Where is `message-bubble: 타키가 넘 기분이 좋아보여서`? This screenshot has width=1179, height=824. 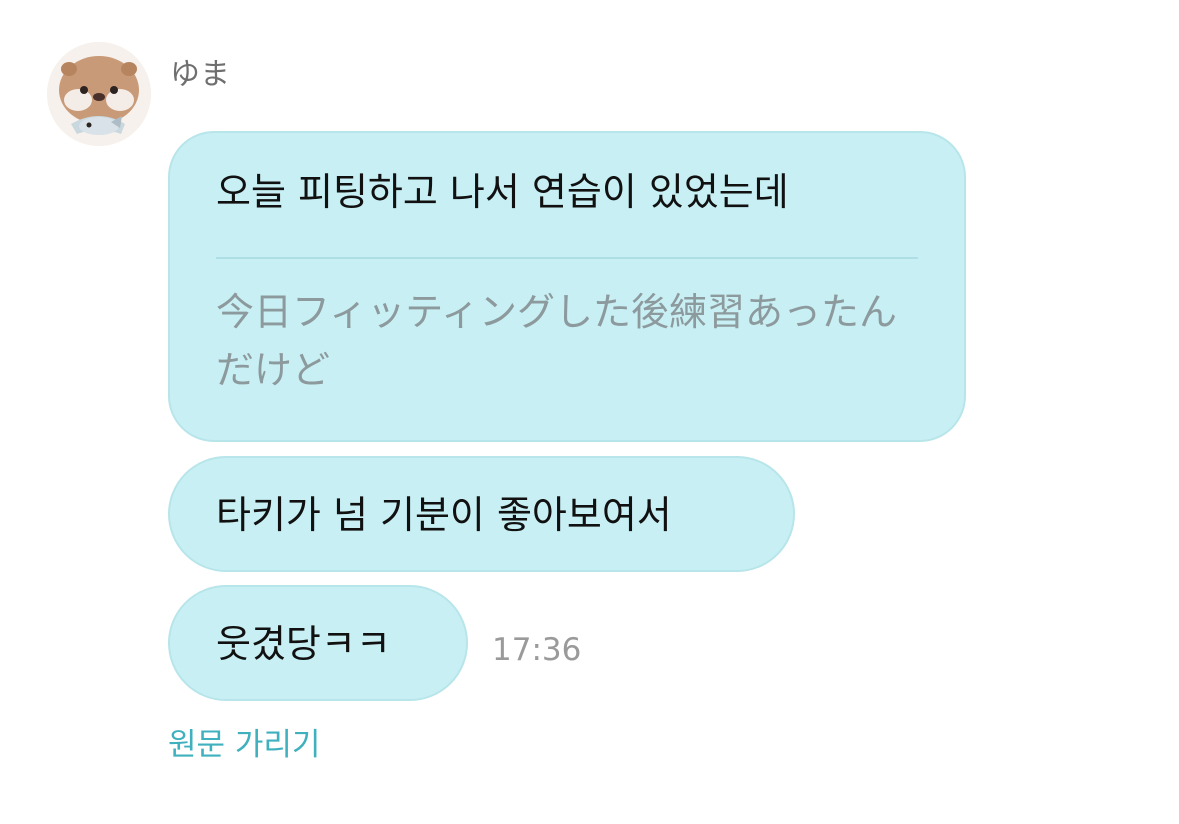 message-bubble: 타키가 넘 기분이 좋아보여서 is located at coordinates (481, 514).